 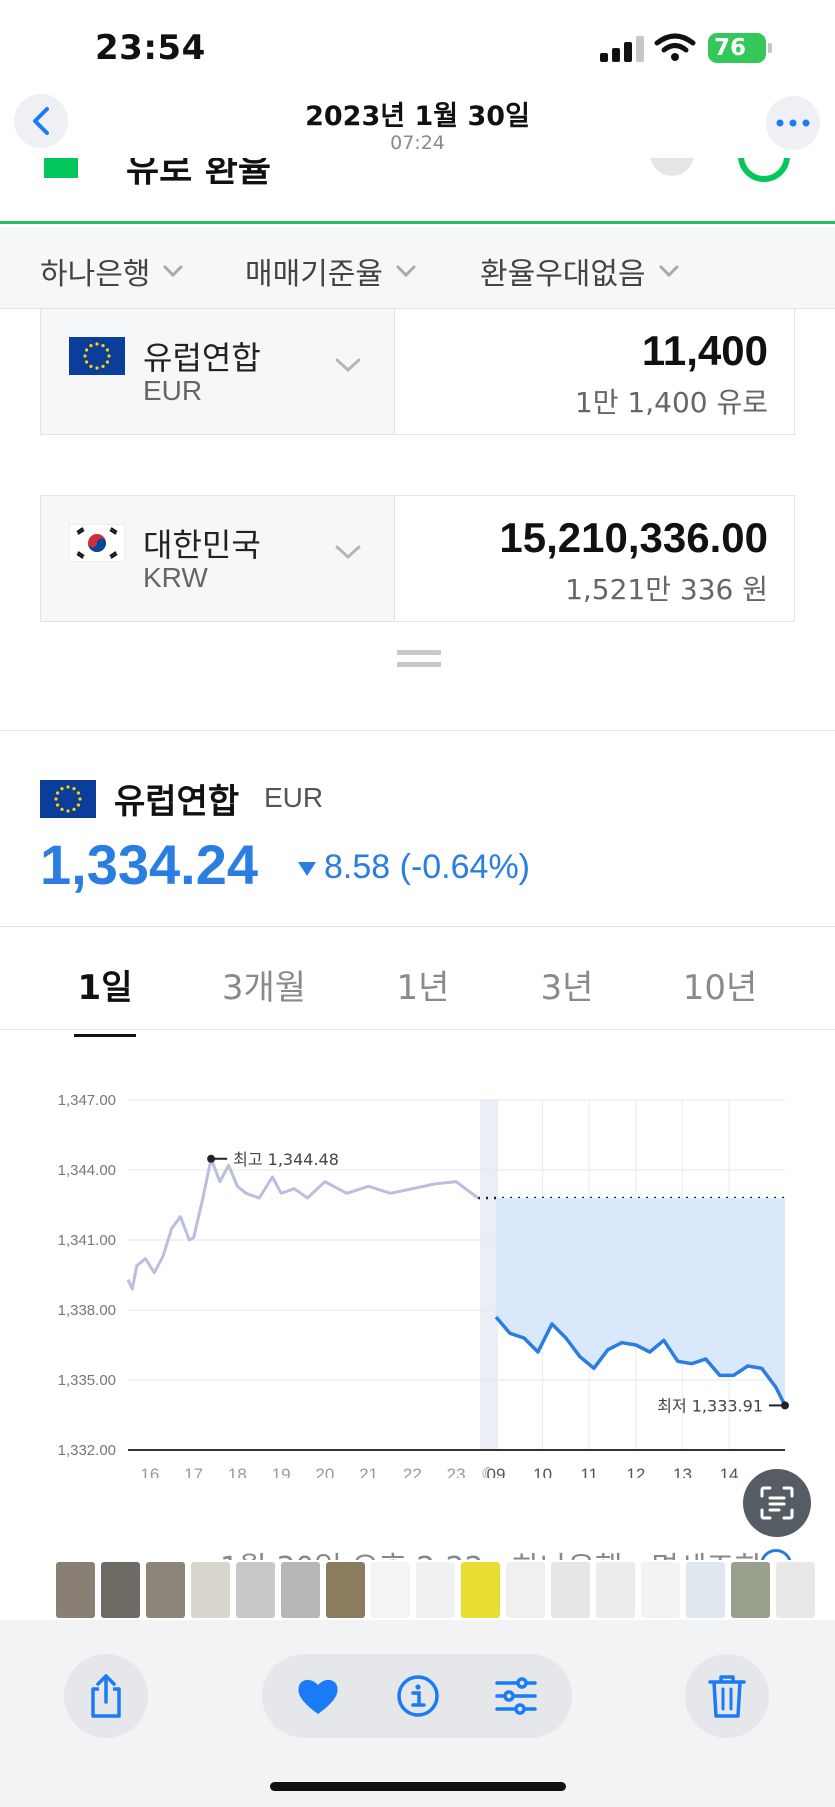 What do you see at coordinates (314, 274) in the screenshot?
I see `rate-type-filter-label: 매매기준율` at bounding box center [314, 274].